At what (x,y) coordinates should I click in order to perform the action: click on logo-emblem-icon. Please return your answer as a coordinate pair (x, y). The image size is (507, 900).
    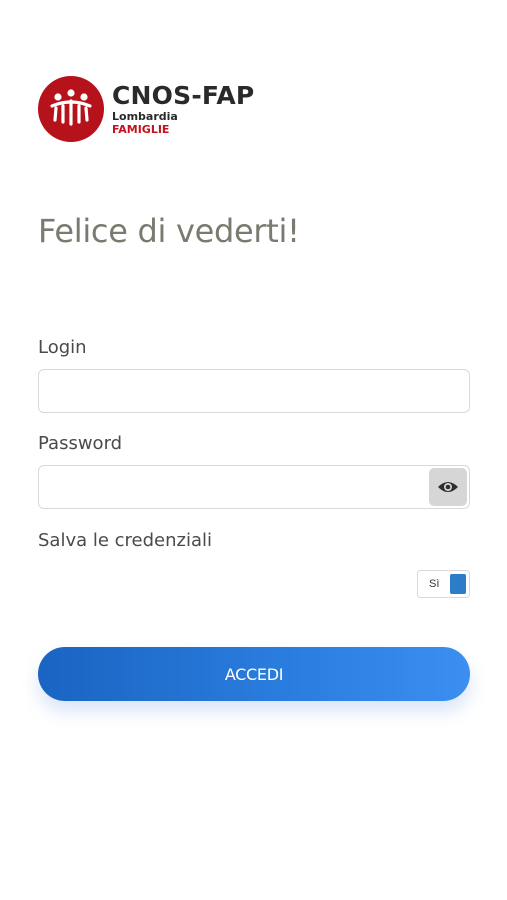
    Looking at the image, I should click on (71, 109).